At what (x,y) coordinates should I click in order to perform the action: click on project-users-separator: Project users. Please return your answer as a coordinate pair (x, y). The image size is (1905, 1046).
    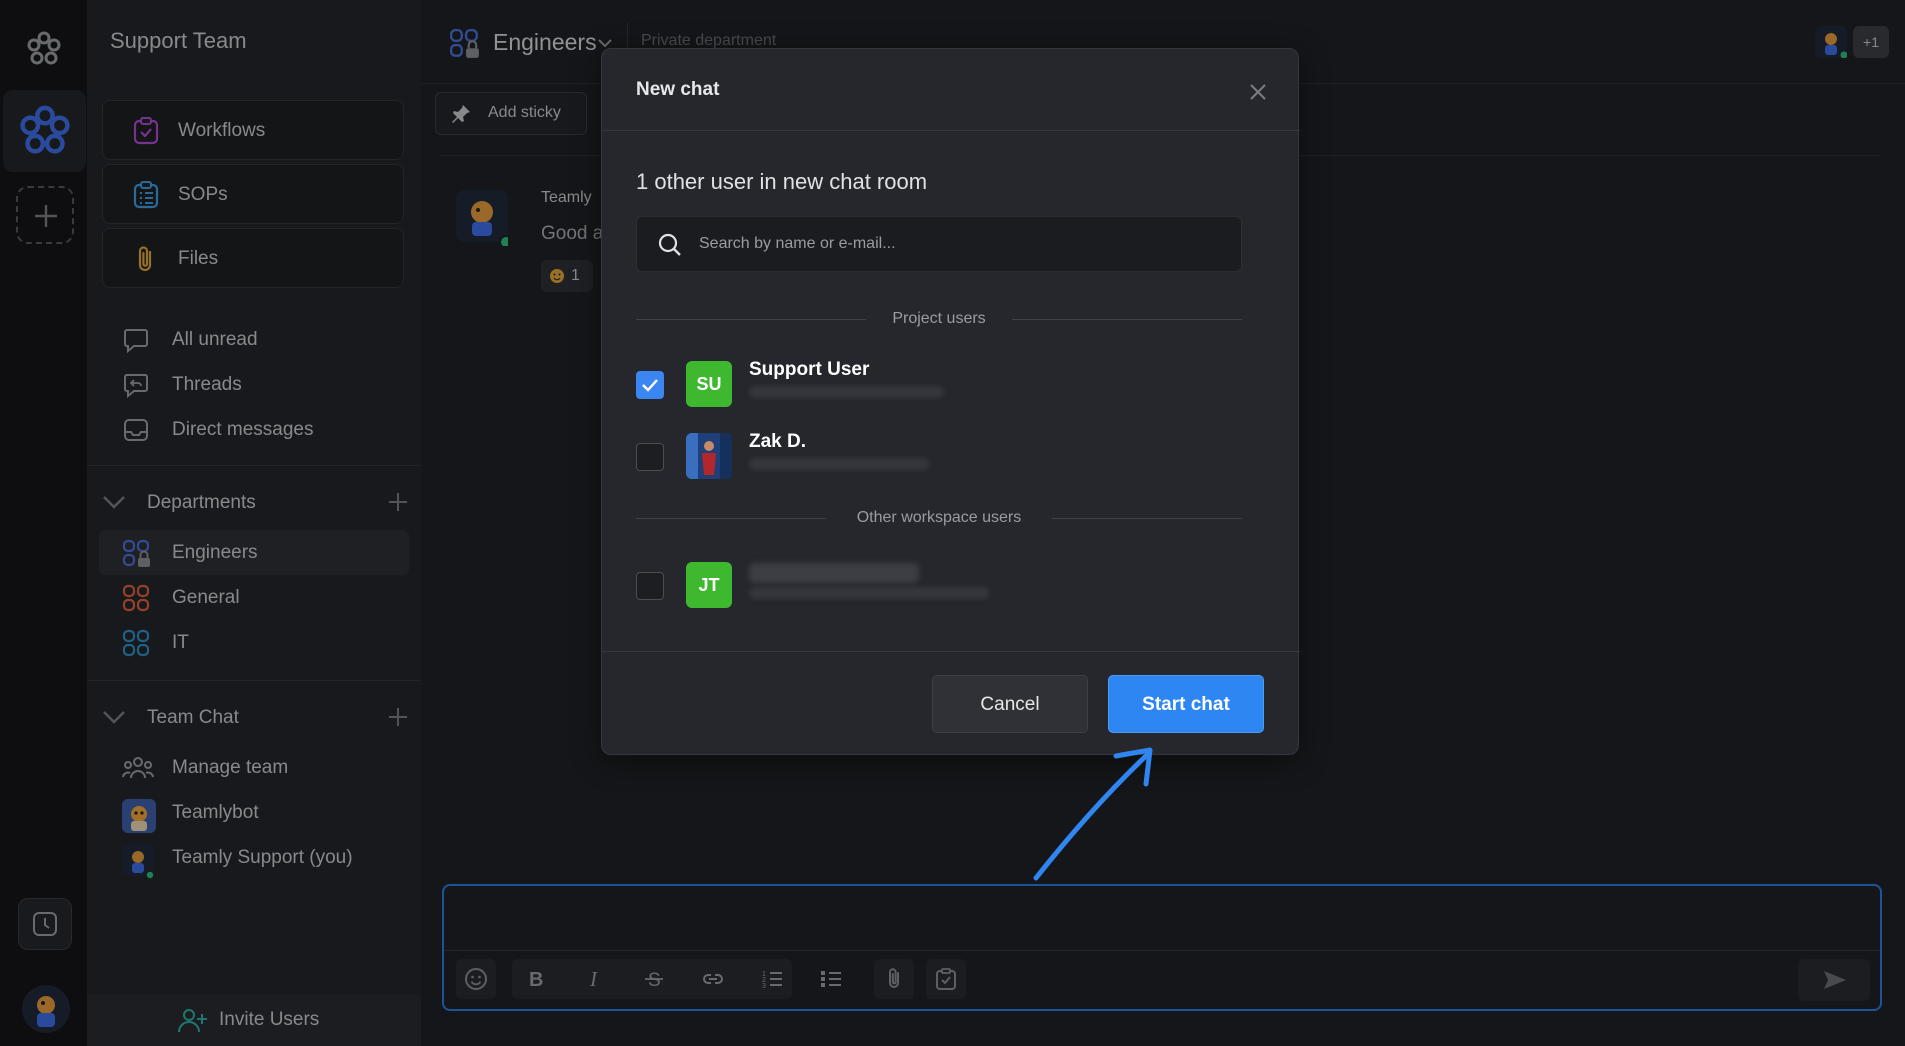
    Looking at the image, I should click on (939, 320).